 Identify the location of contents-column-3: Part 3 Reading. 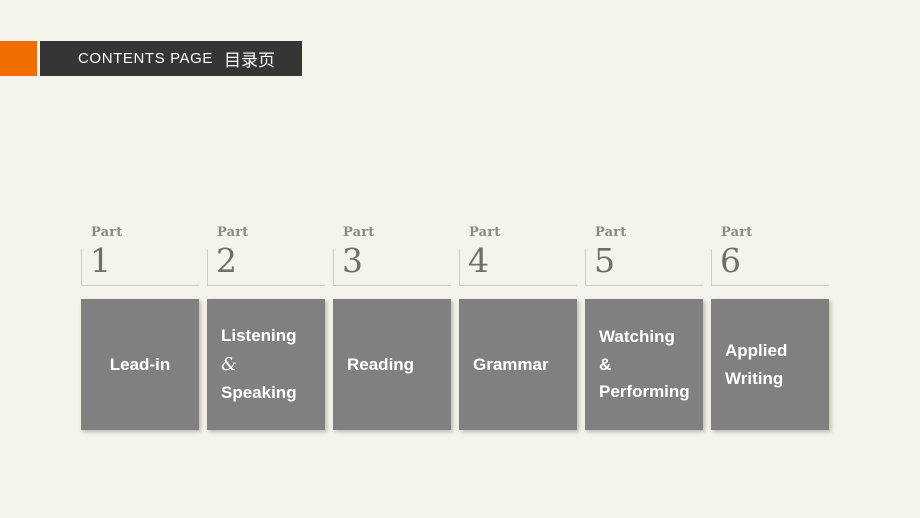
(392, 328).